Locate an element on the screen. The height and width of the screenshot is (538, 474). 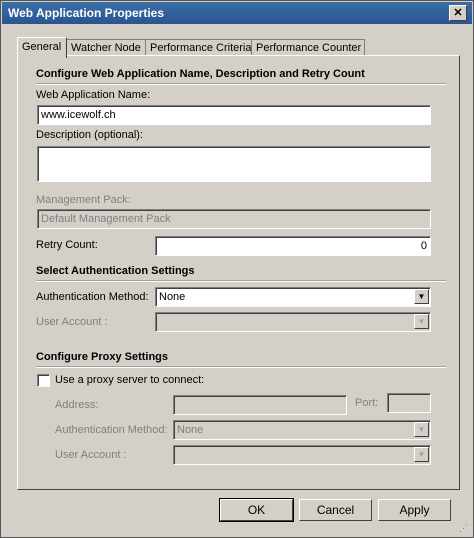
web-app-name-value: www.icewolf.ch is located at coordinates (78, 115).